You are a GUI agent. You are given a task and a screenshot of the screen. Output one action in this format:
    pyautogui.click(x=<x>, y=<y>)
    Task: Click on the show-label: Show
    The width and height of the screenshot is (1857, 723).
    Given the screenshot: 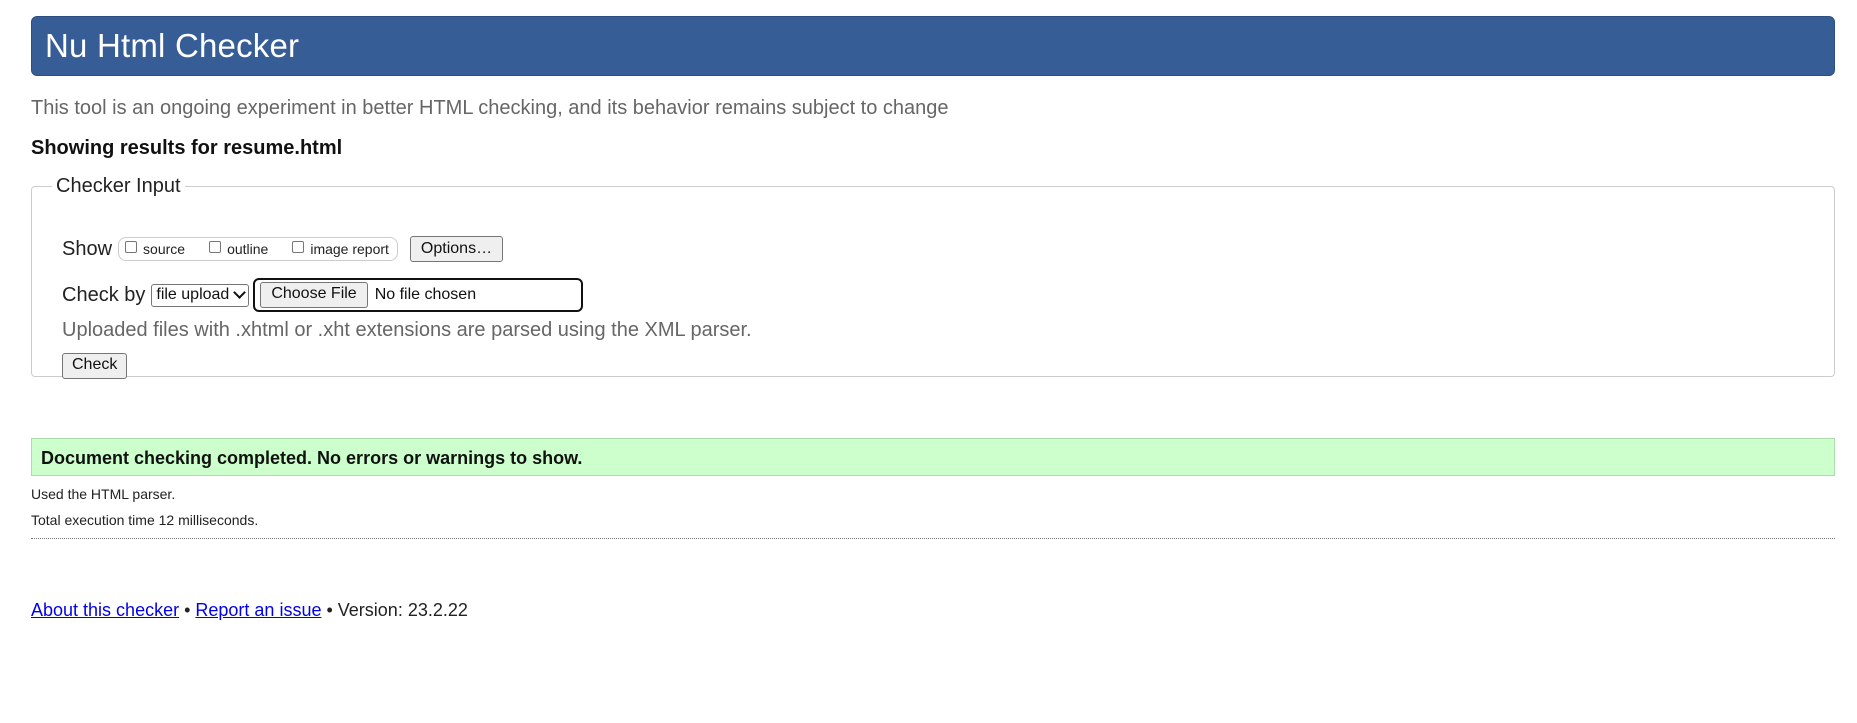 What is the action you would take?
    pyautogui.click(x=87, y=248)
    